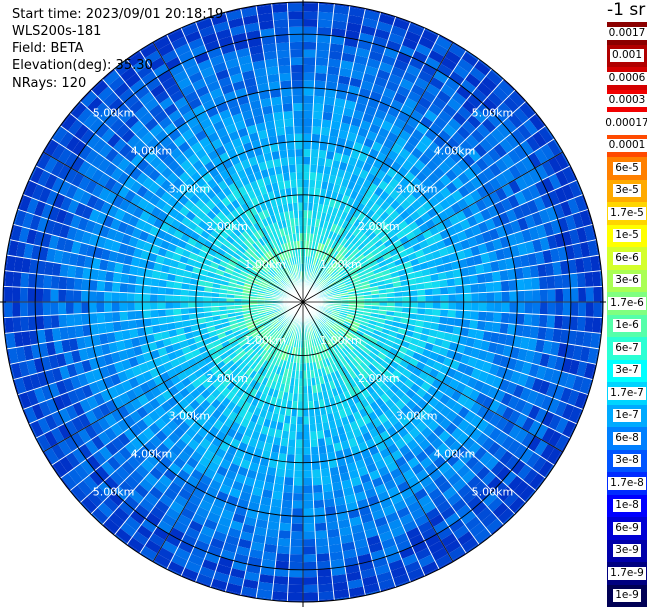 The width and height of the screenshot is (647, 607). What do you see at coordinates (379, 378) in the screenshot?
I see `ring-label-2-2: 2.00km` at bounding box center [379, 378].